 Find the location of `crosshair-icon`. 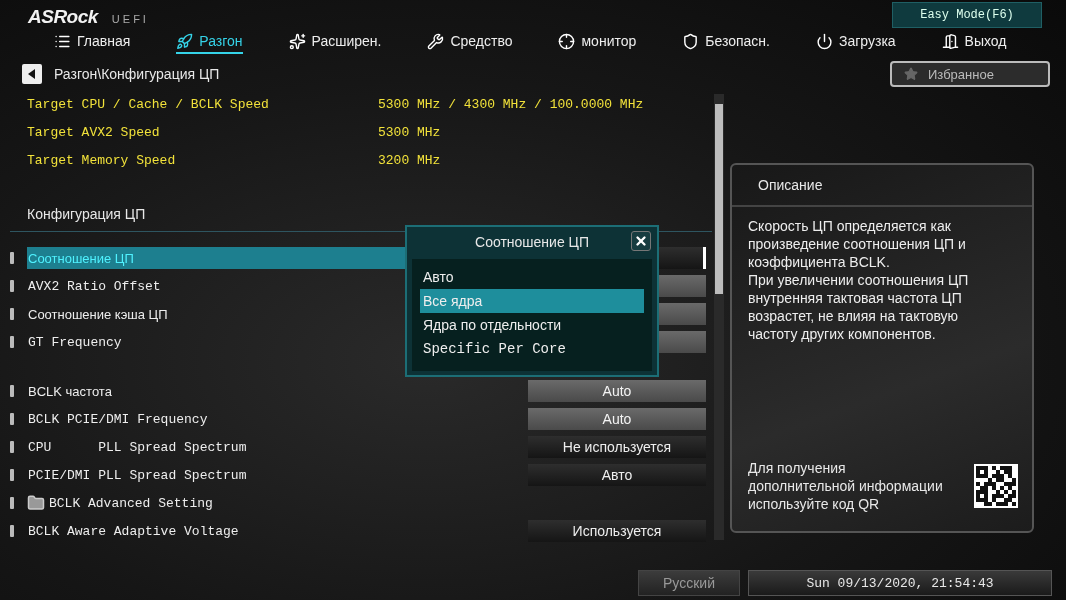

crosshair-icon is located at coordinates (567, 41).